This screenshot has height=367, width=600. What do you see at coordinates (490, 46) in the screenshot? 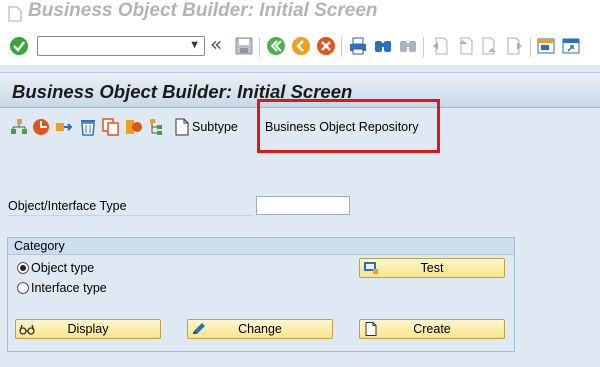
I see `next-page-icon` at bounding box center [490, 46].